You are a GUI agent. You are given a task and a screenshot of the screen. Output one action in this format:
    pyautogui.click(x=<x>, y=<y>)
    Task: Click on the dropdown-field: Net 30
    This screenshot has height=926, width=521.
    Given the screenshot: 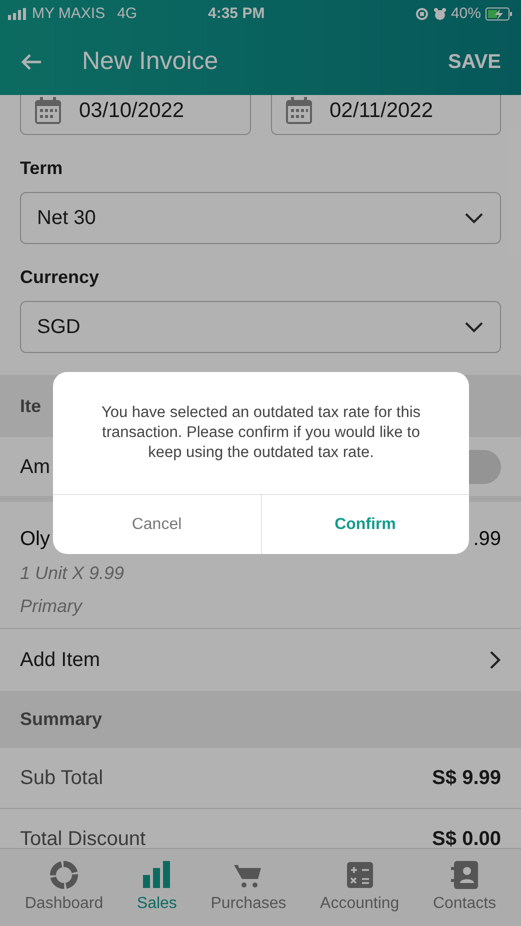 What is the action you would take?
    pyautogui.click(x=260, y=218)
    